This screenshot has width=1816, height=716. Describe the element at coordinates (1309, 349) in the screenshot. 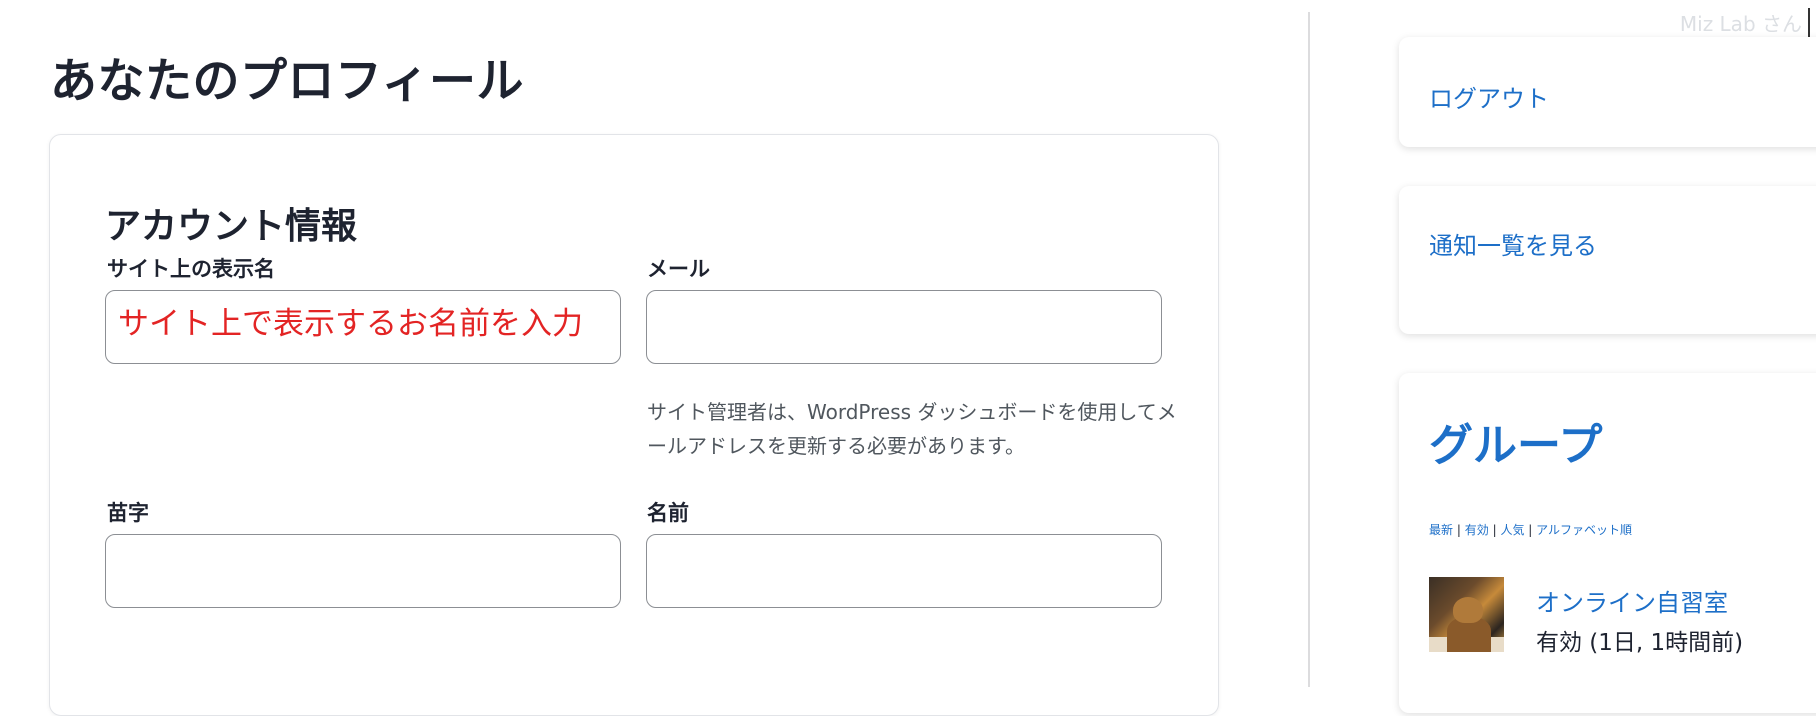

I see `column-divider` at that location.